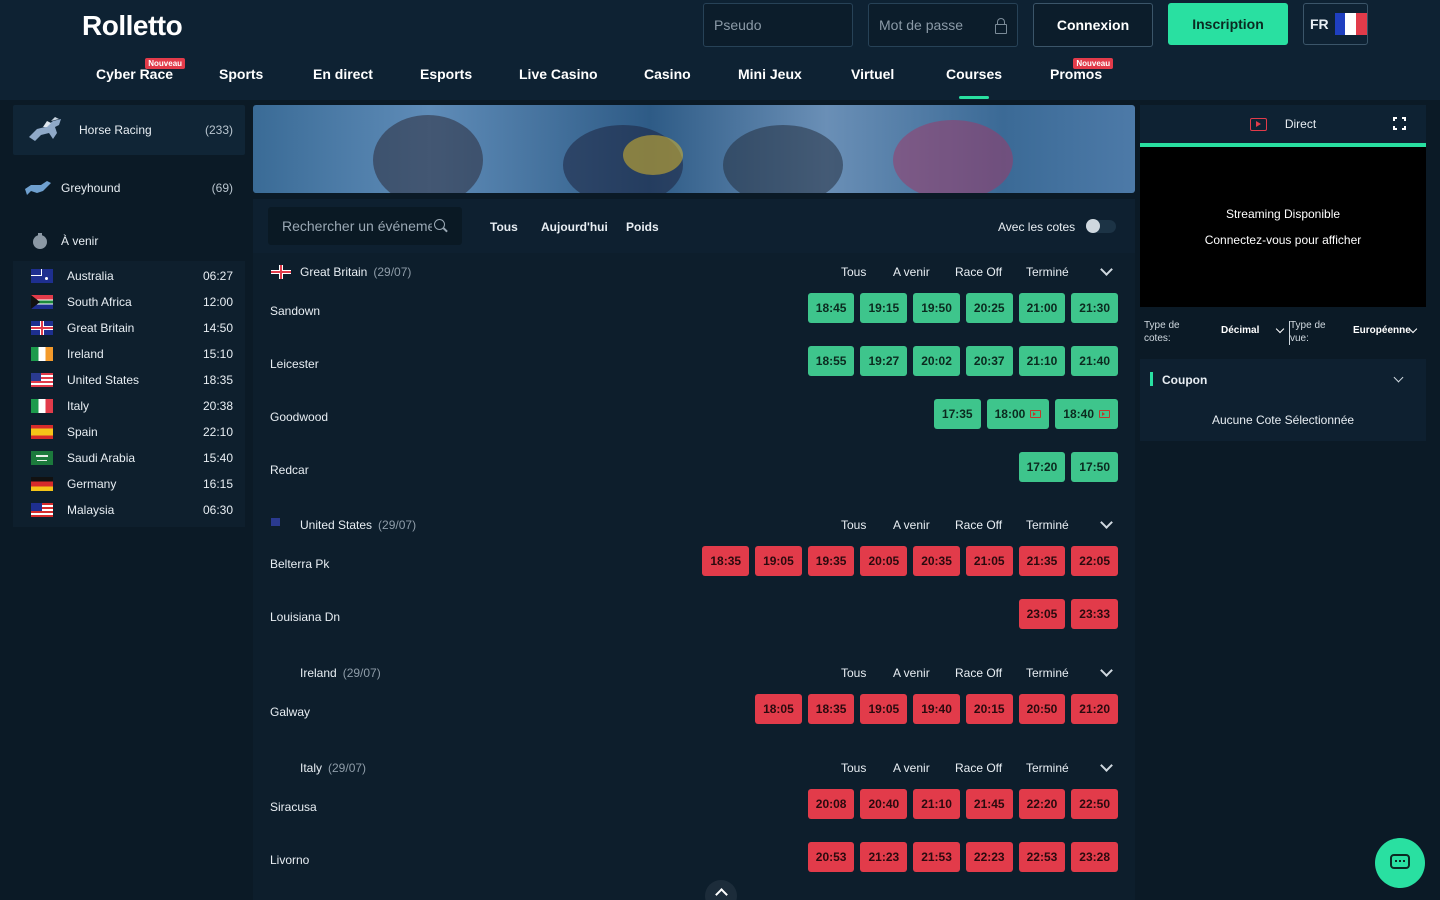 The width and height of the screenshot is (1440, 900). Describe the element at coordinates (1399, 123) in the screenshot. I see `fullscreen-icon` at that location.